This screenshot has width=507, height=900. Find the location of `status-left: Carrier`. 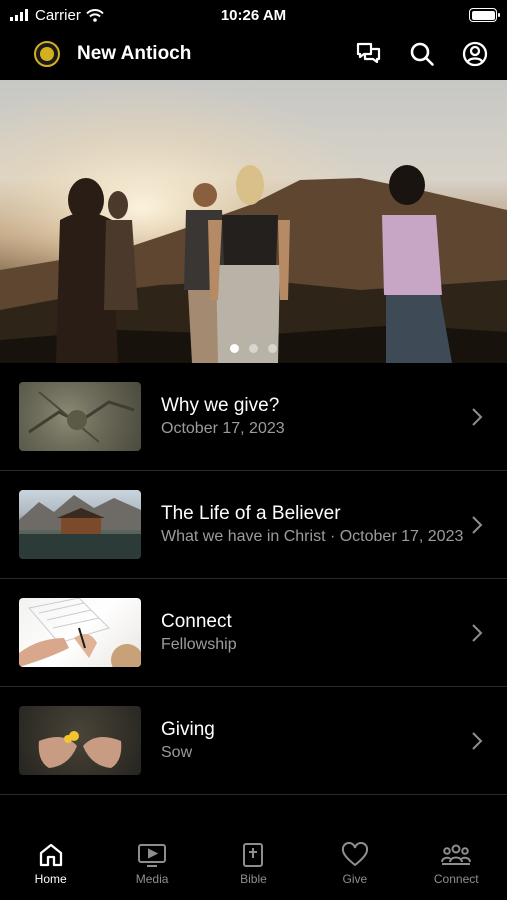

status-left: Carrier is located at coordinates (90, 15).